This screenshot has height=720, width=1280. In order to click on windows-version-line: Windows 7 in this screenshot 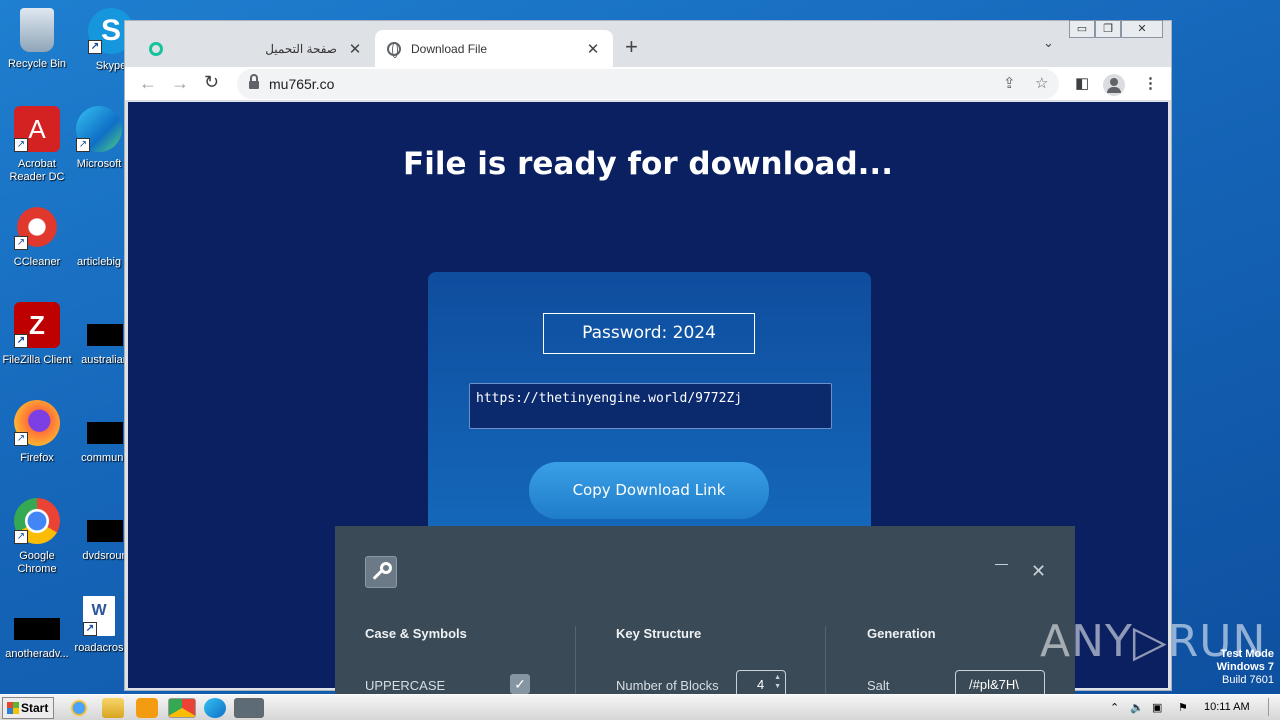, I will do `click(1245, 667)`.